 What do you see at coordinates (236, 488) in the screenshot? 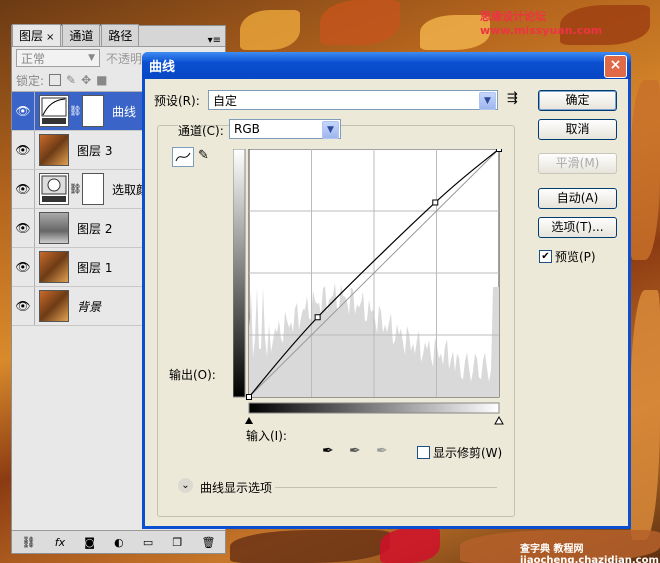
I see `curve-options-label: 曲线显示选项` at bounding box center [236, 488].